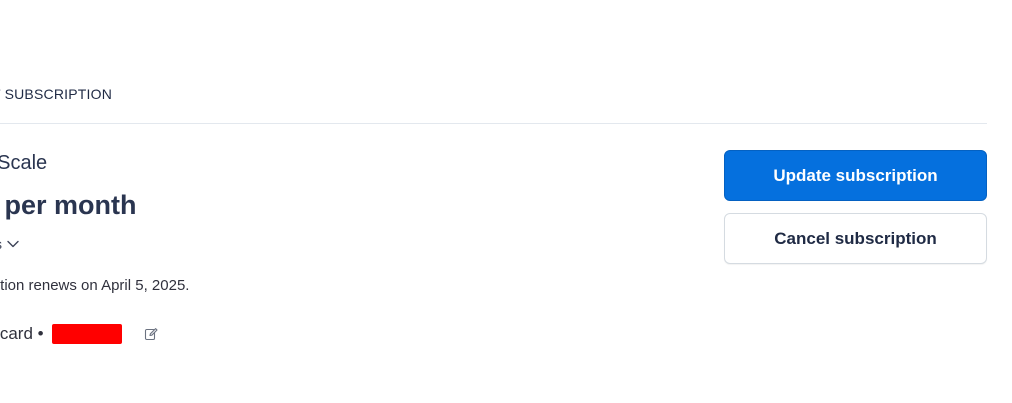  I want to click on details-label: ails, so click(1, 244).